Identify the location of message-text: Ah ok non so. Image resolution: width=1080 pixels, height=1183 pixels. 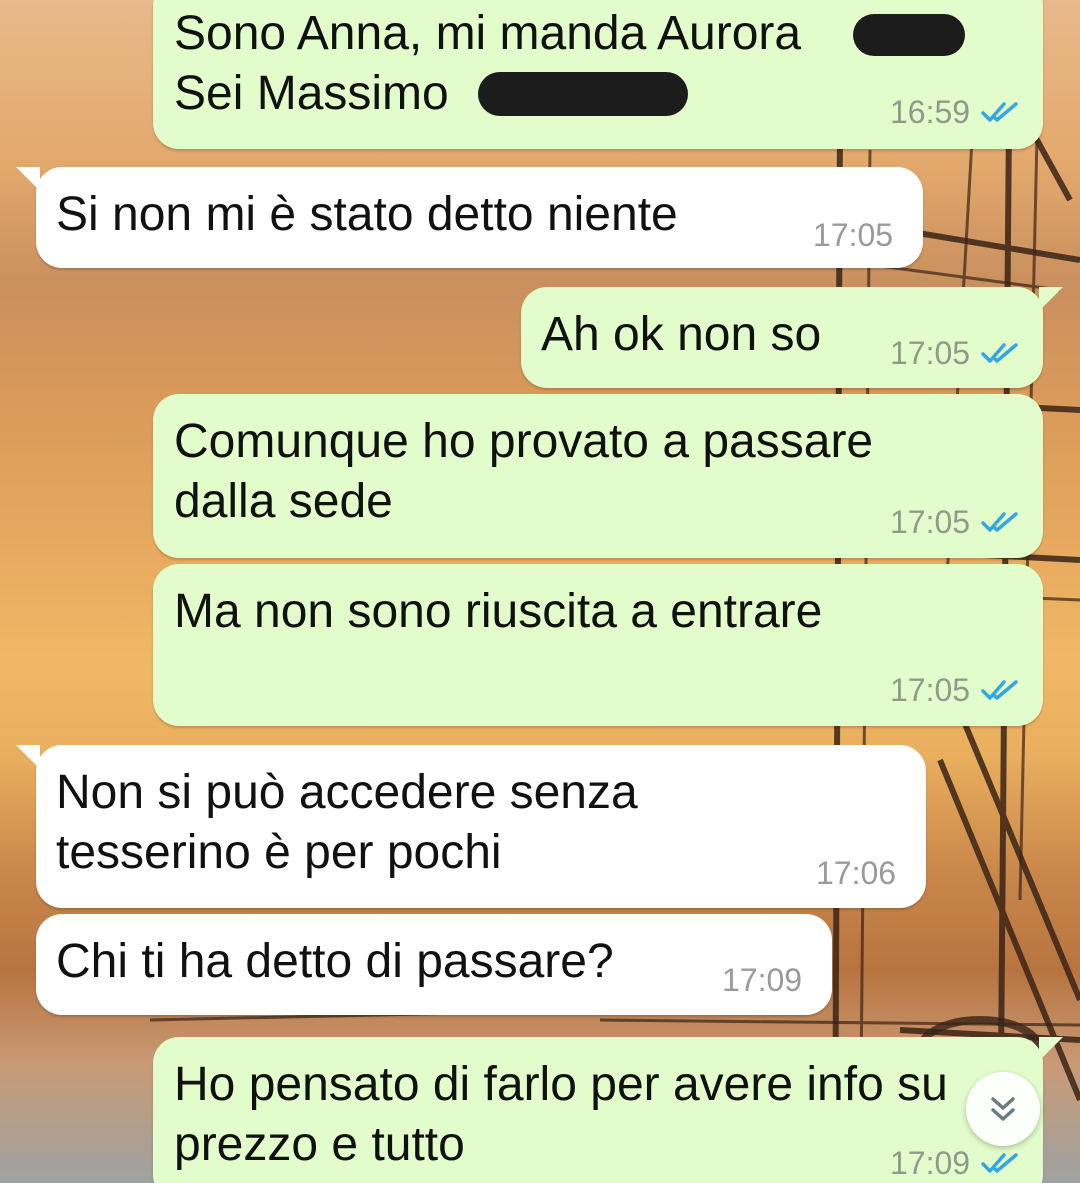
(681, 334).